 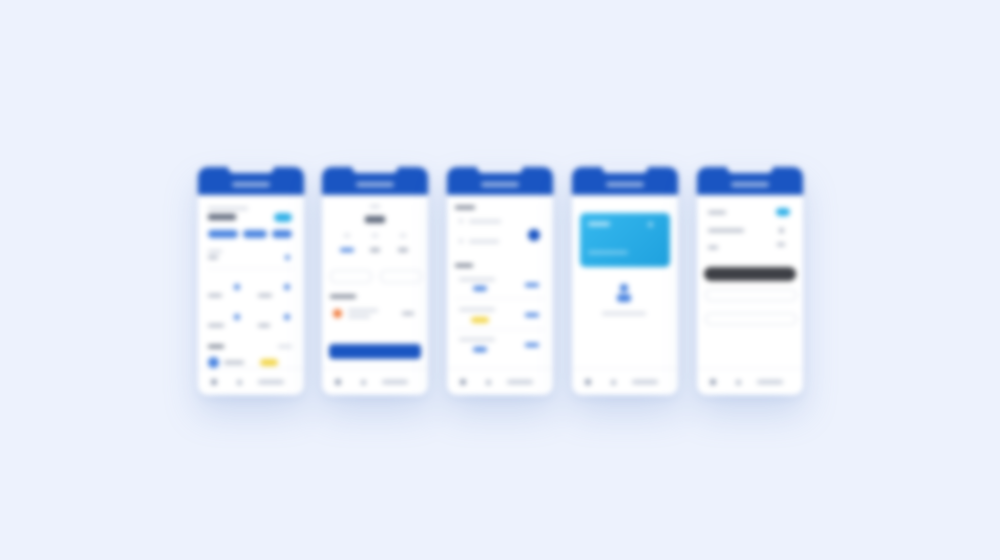 I want to click on toggle-switch, so click(x=783, y=212).